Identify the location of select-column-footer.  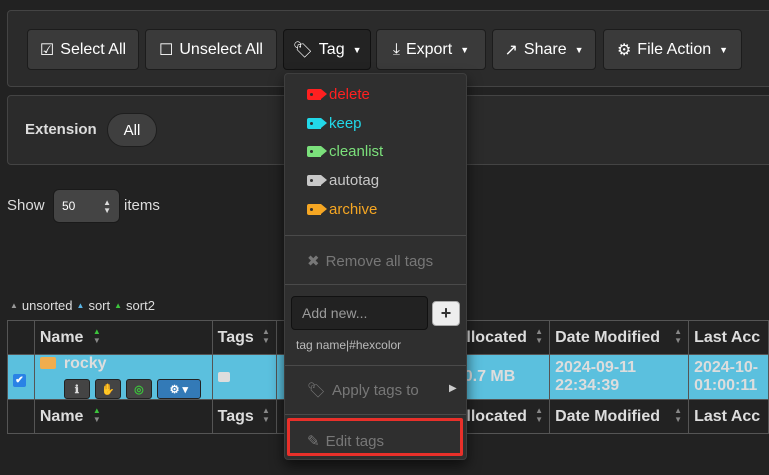
(21, 416).